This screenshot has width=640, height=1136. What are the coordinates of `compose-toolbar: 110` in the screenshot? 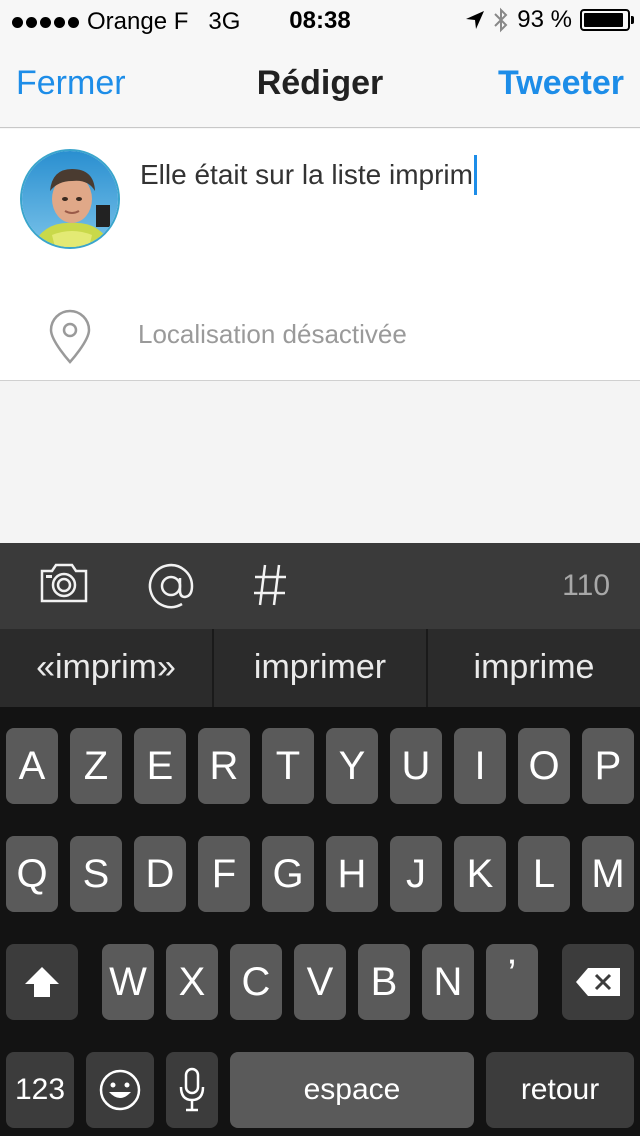 It's located at (320, 586).